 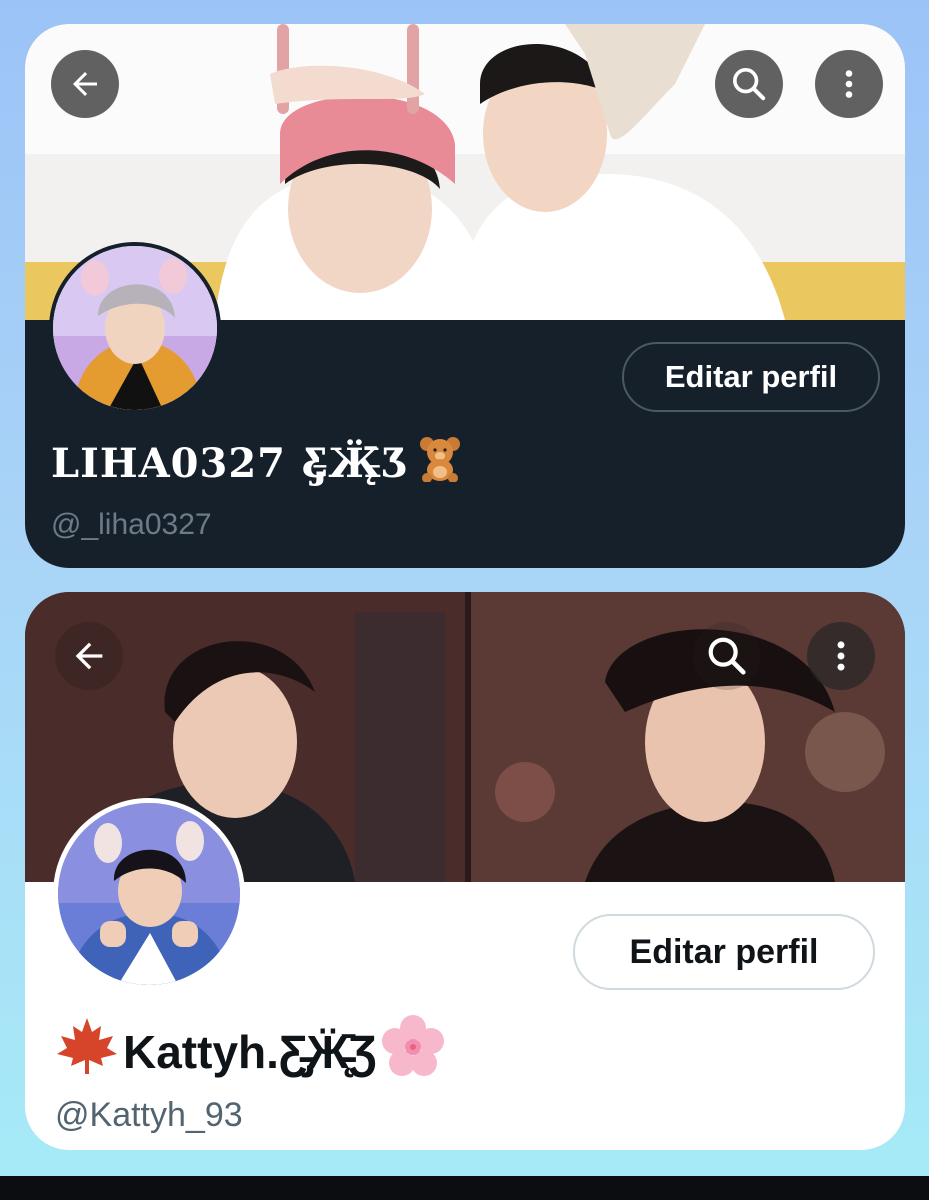 What do you see at coordinates (464, 1188) in the screenshot?
I see `bottom-strip` at bounding box center [464, 1188].